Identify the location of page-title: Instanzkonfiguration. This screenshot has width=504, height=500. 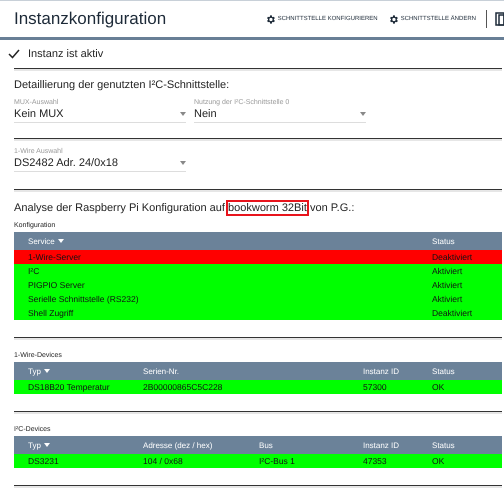
(91, 19).